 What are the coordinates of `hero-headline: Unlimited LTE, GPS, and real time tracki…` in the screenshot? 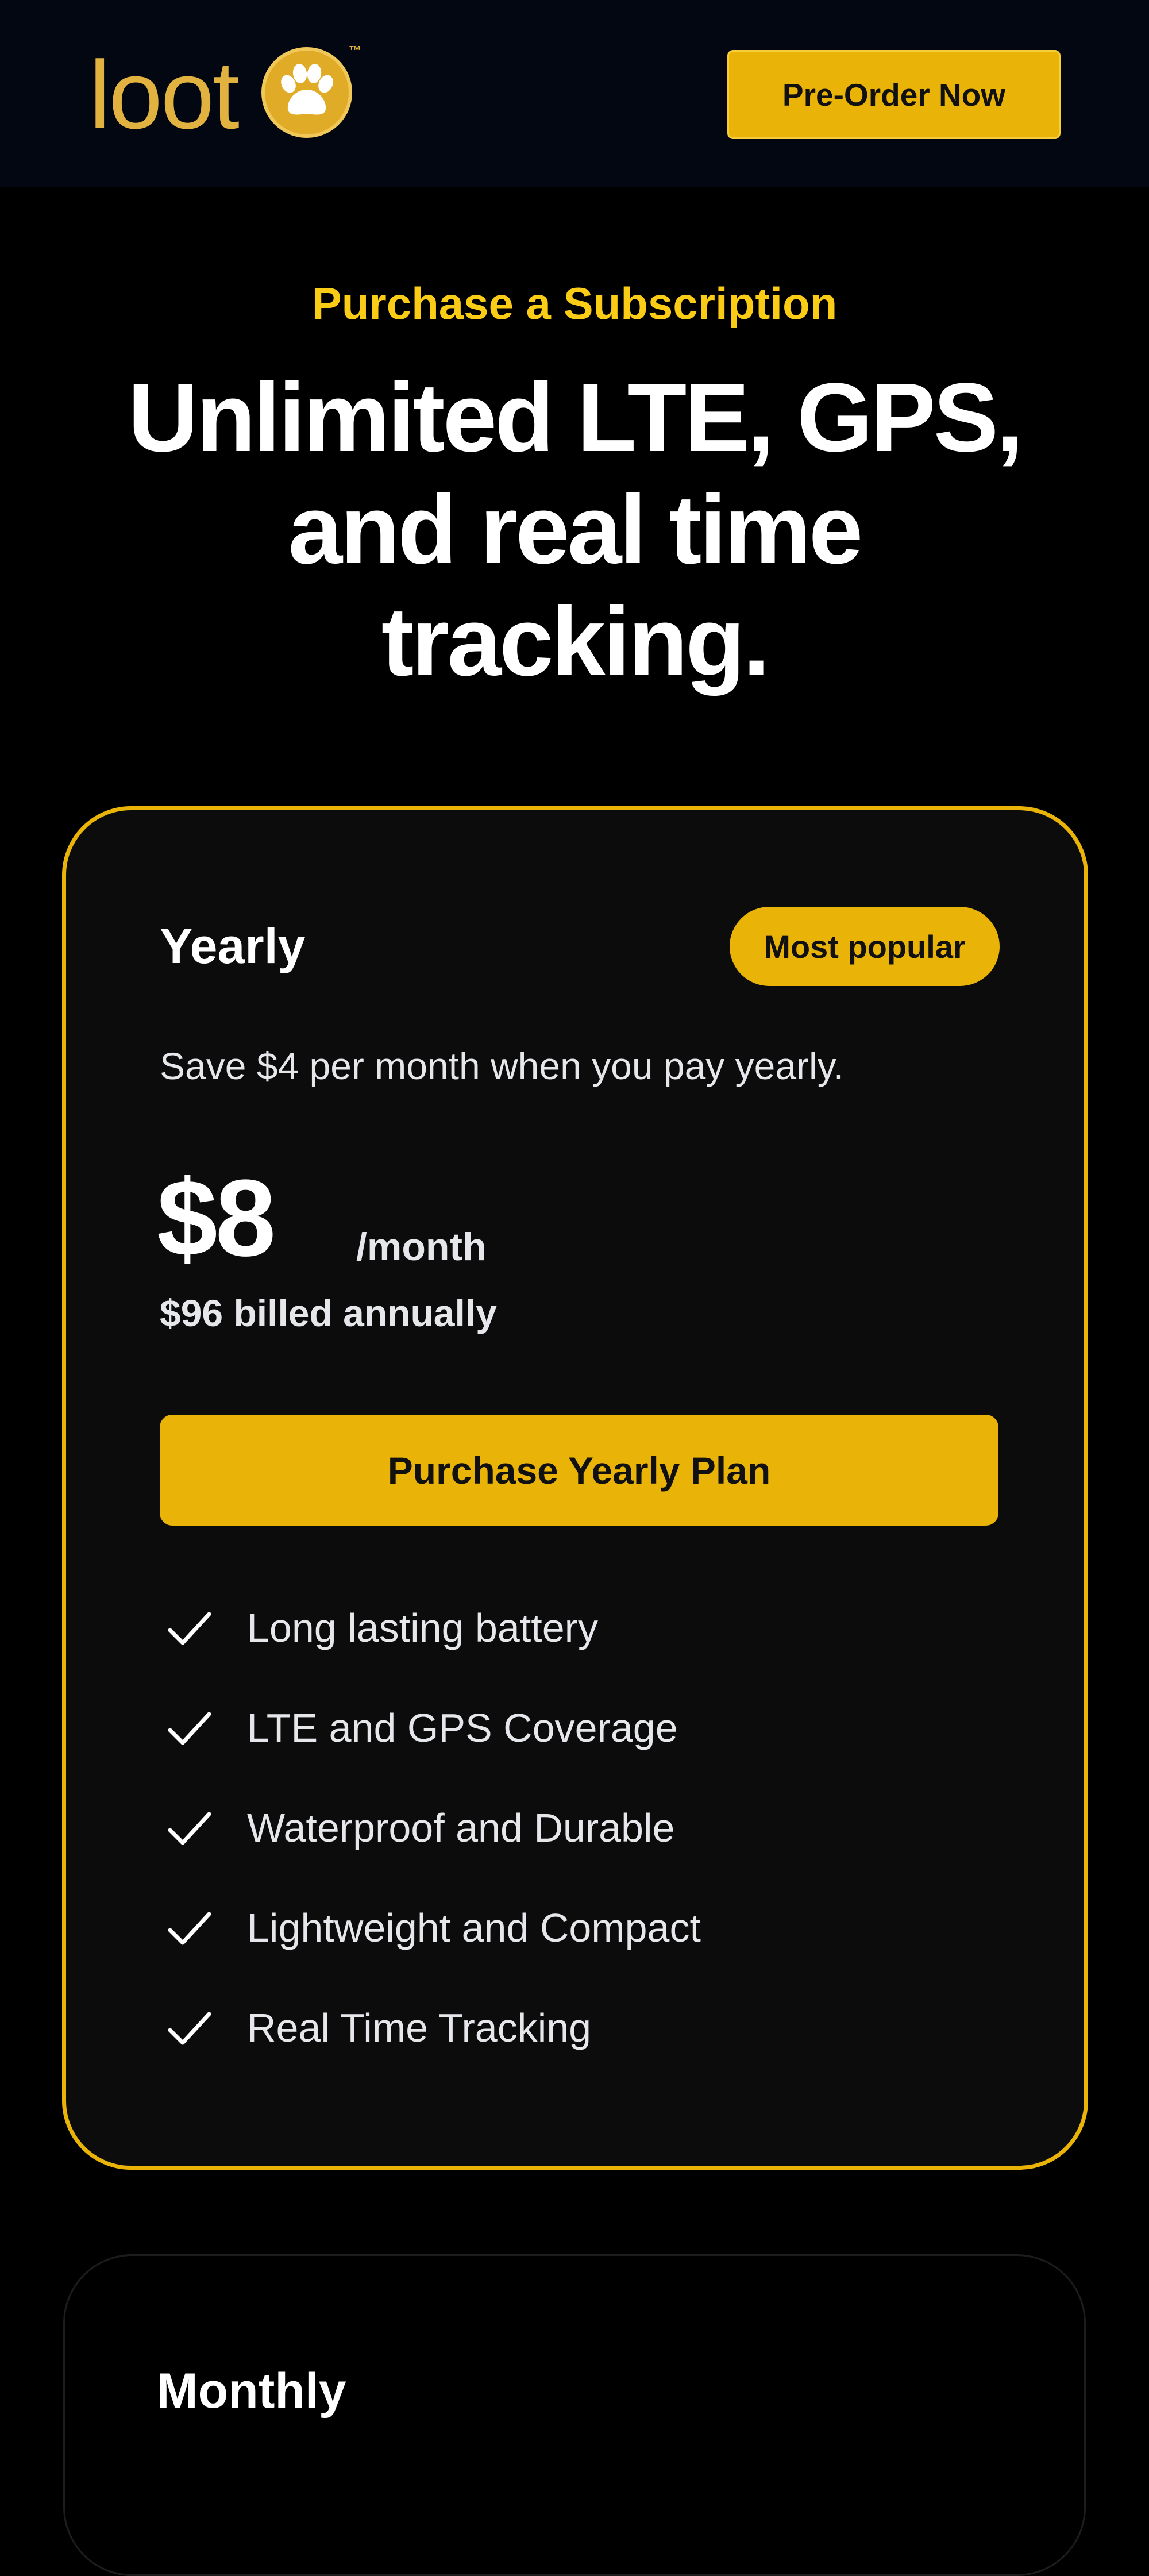 It's located at (576, 529).